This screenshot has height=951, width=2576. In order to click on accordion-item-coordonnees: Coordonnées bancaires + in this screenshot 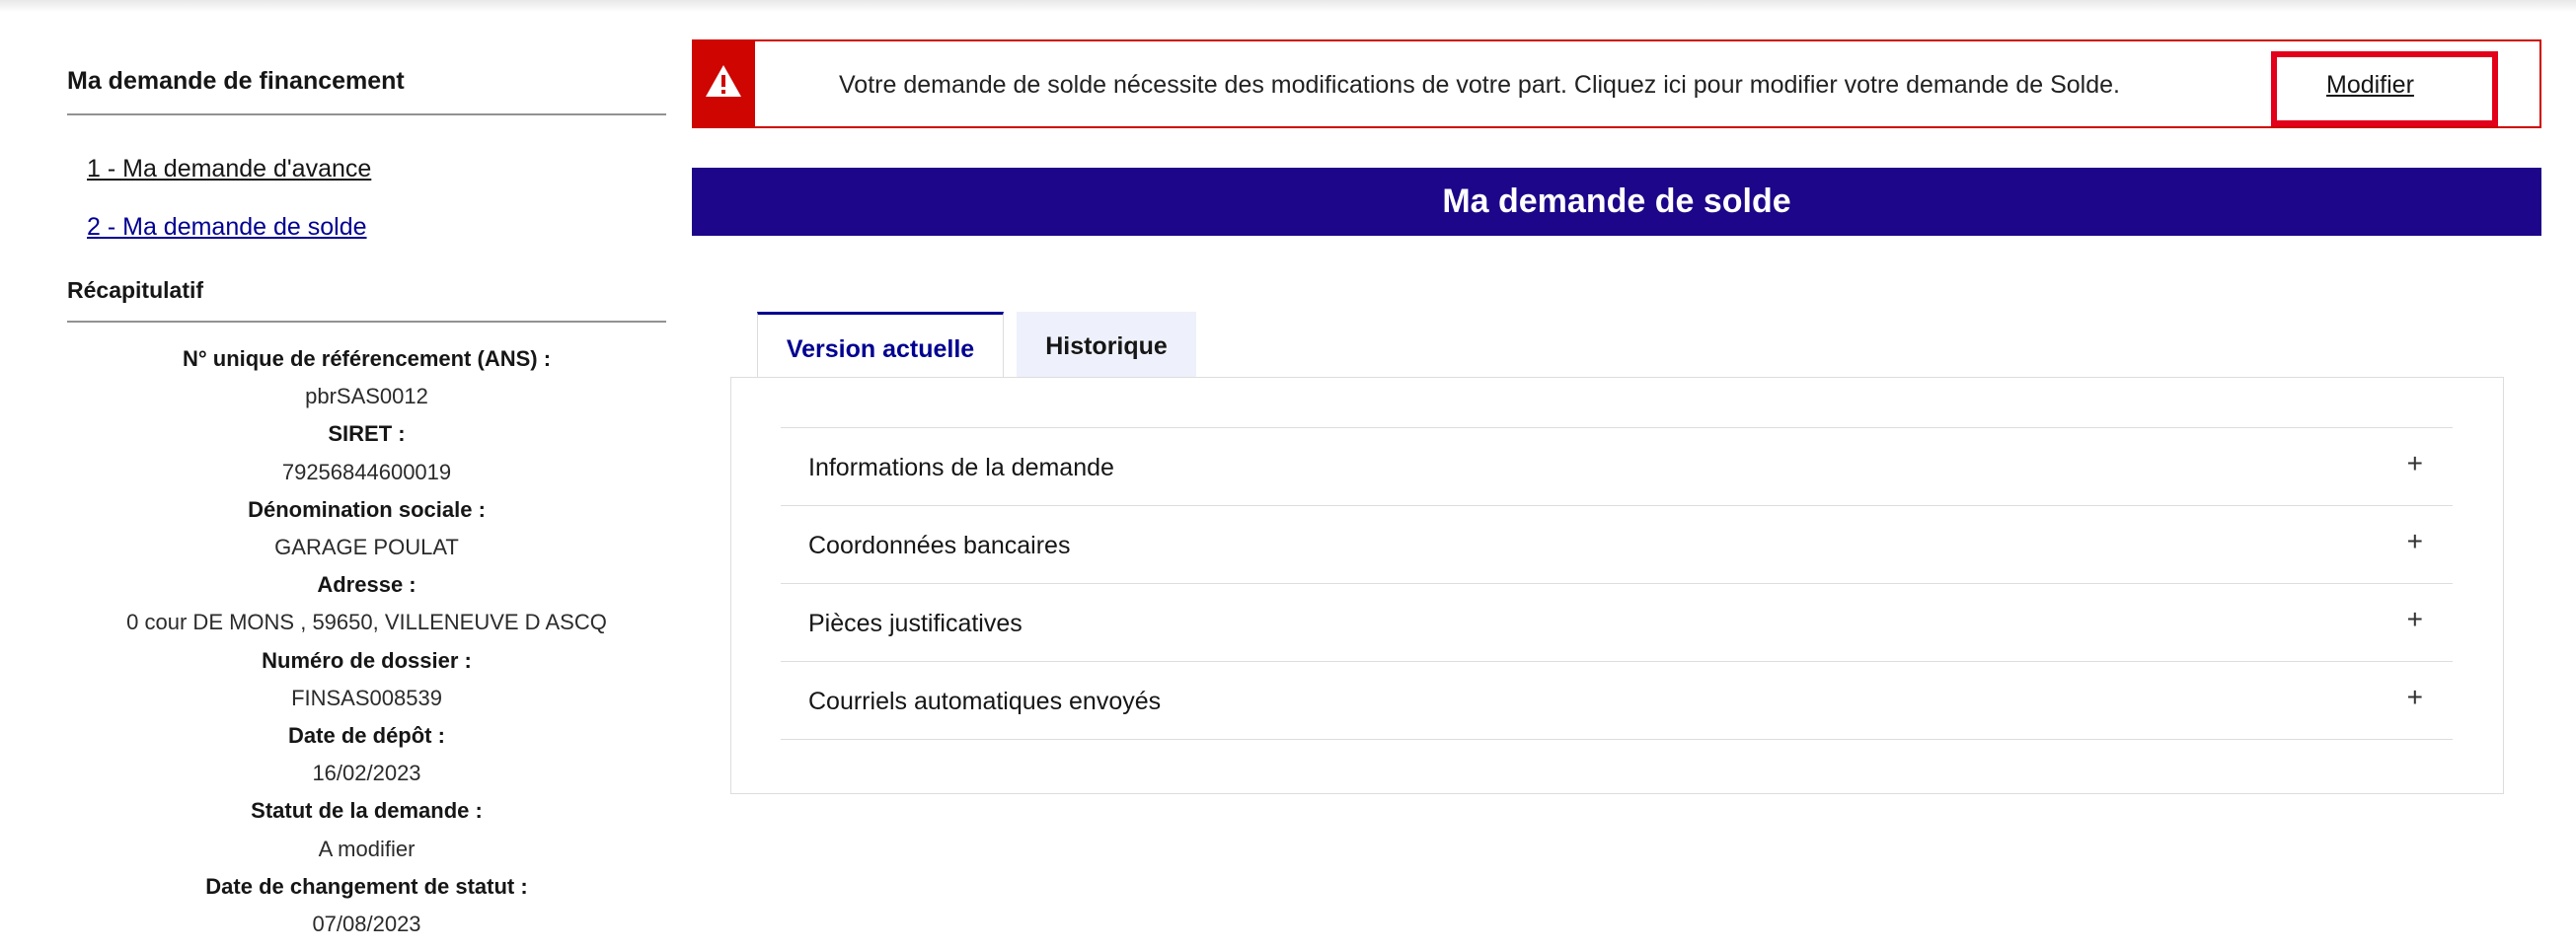, I will do `click(1617, 545)`.